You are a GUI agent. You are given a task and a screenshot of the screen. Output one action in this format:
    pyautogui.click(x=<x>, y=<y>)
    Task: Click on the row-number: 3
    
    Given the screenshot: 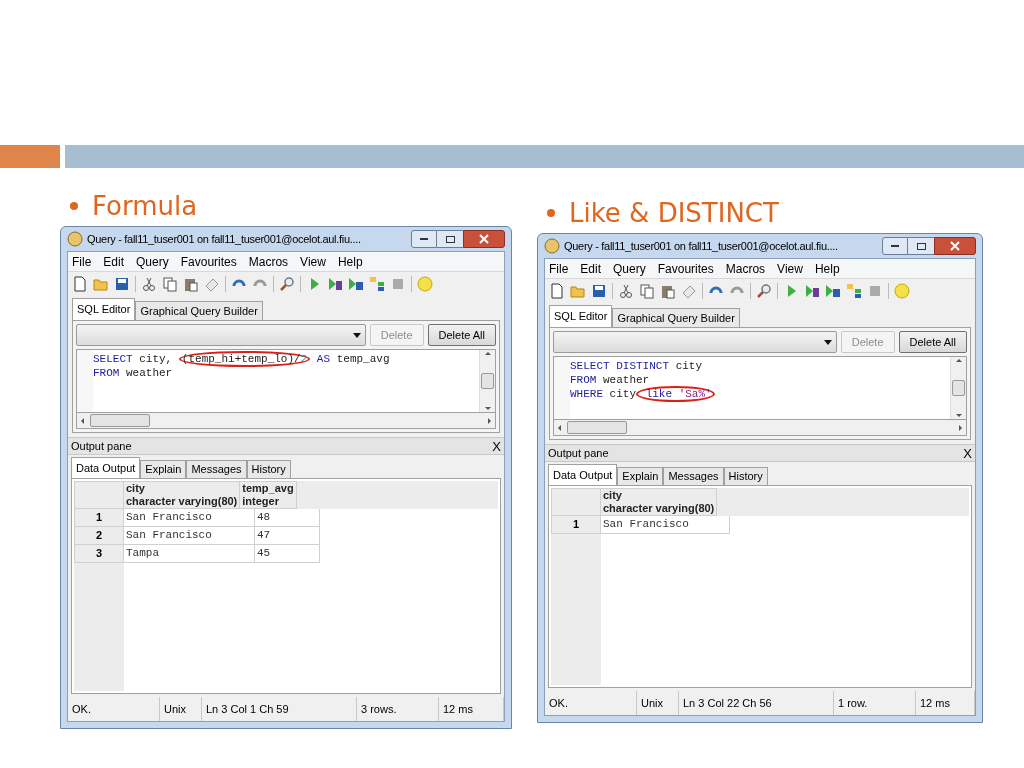 What is the action you would take?
    pyautogui.click(x=99, y=554)
    